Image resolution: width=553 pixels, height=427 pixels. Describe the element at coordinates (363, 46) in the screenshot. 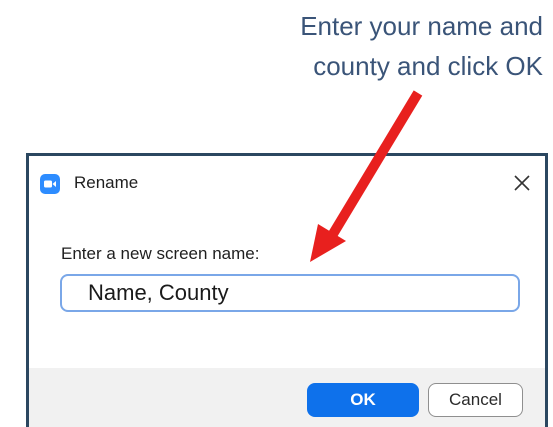

I see `instruction-callout: Enter your name and county and click OK` at that location.